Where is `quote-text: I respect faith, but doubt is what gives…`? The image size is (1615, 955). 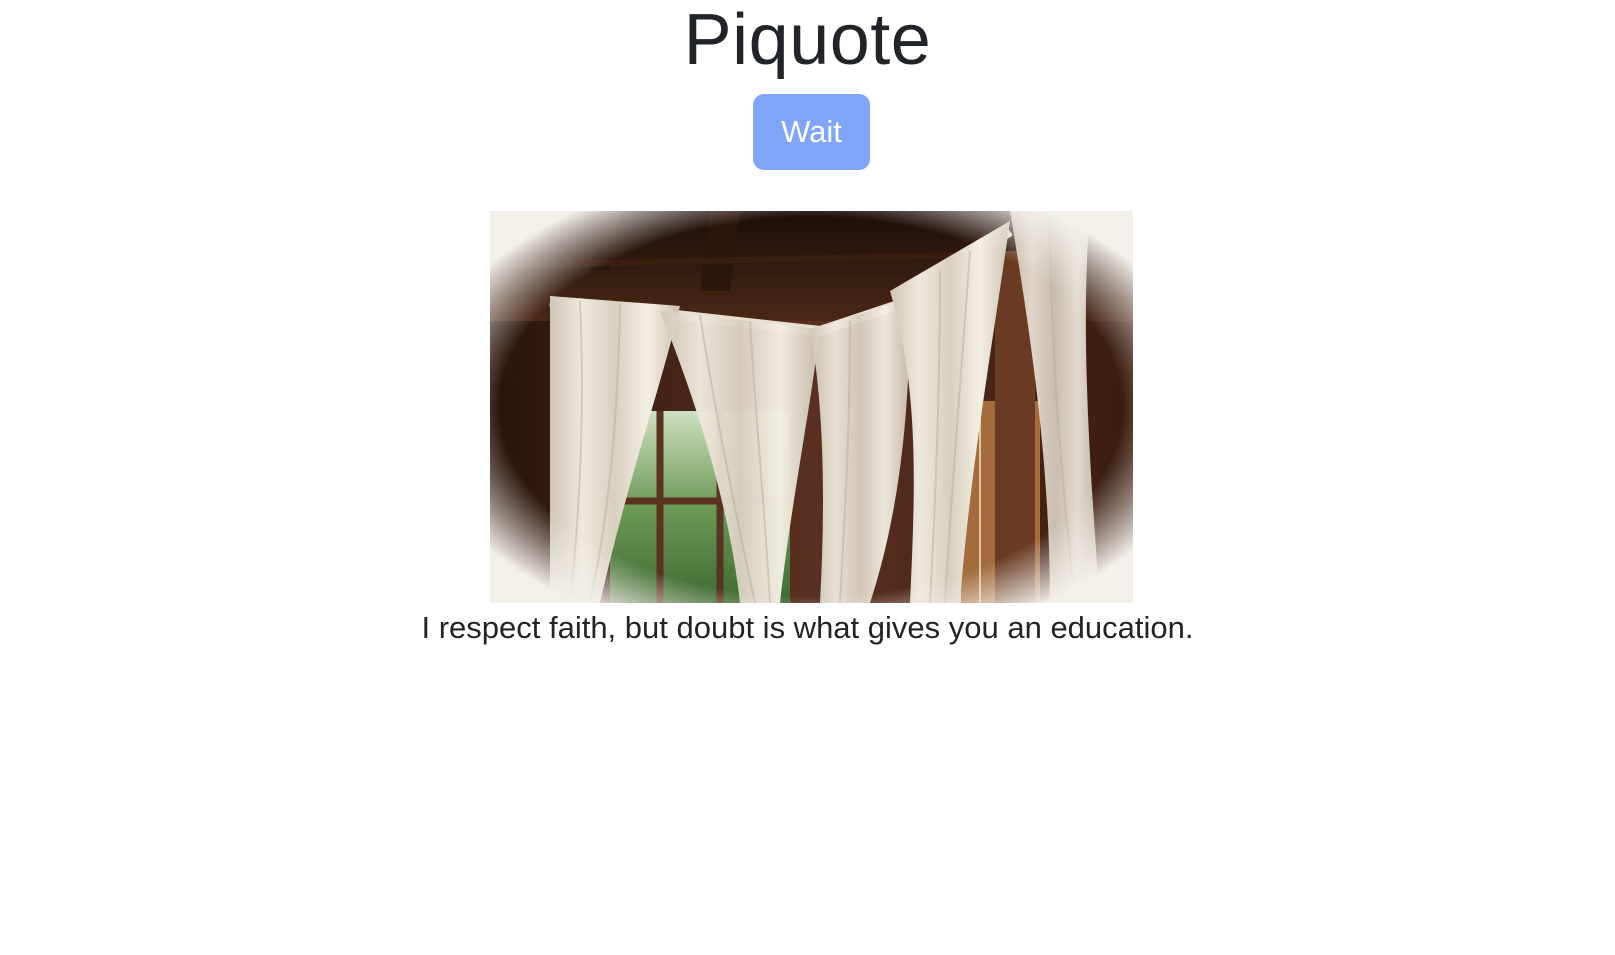
quote-text: I respect faith, but doubt is what gives… is located at coordinates (807, 627).